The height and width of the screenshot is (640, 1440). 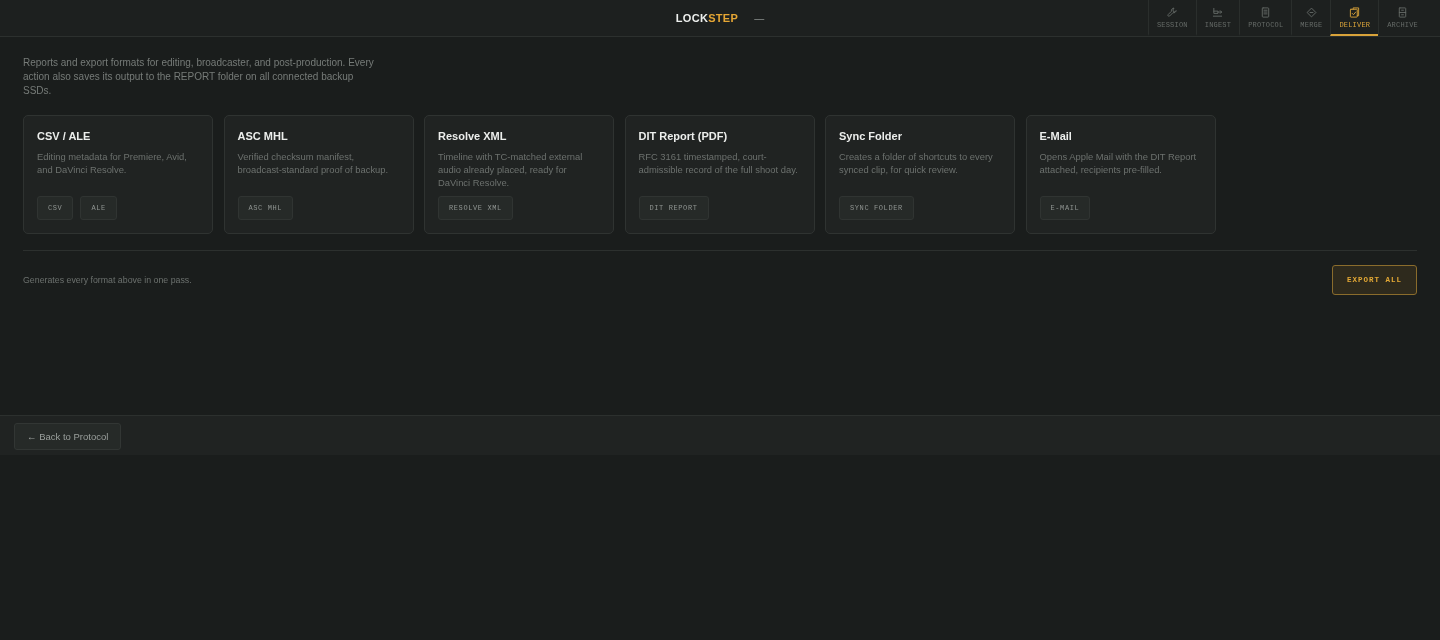 I want to click on documents-check-icon, so click(x=1355, y=12).